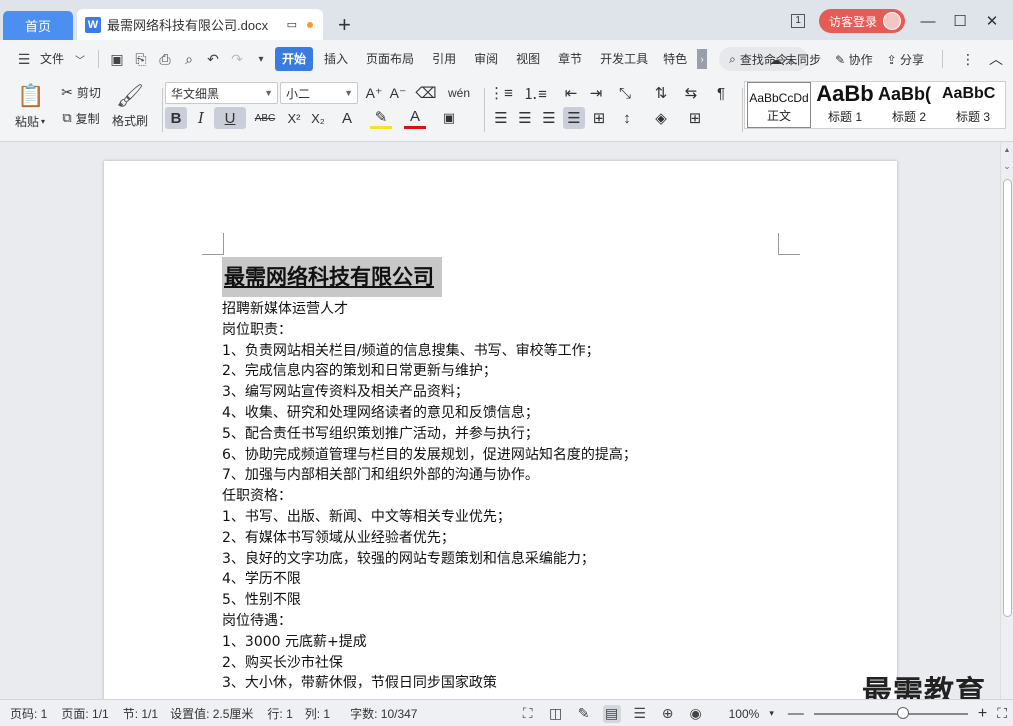  What do you see at coordinates (861, 21) in the screenshot?
I see `guest-login-button: 访客登录` at bounding box center [861, 21].